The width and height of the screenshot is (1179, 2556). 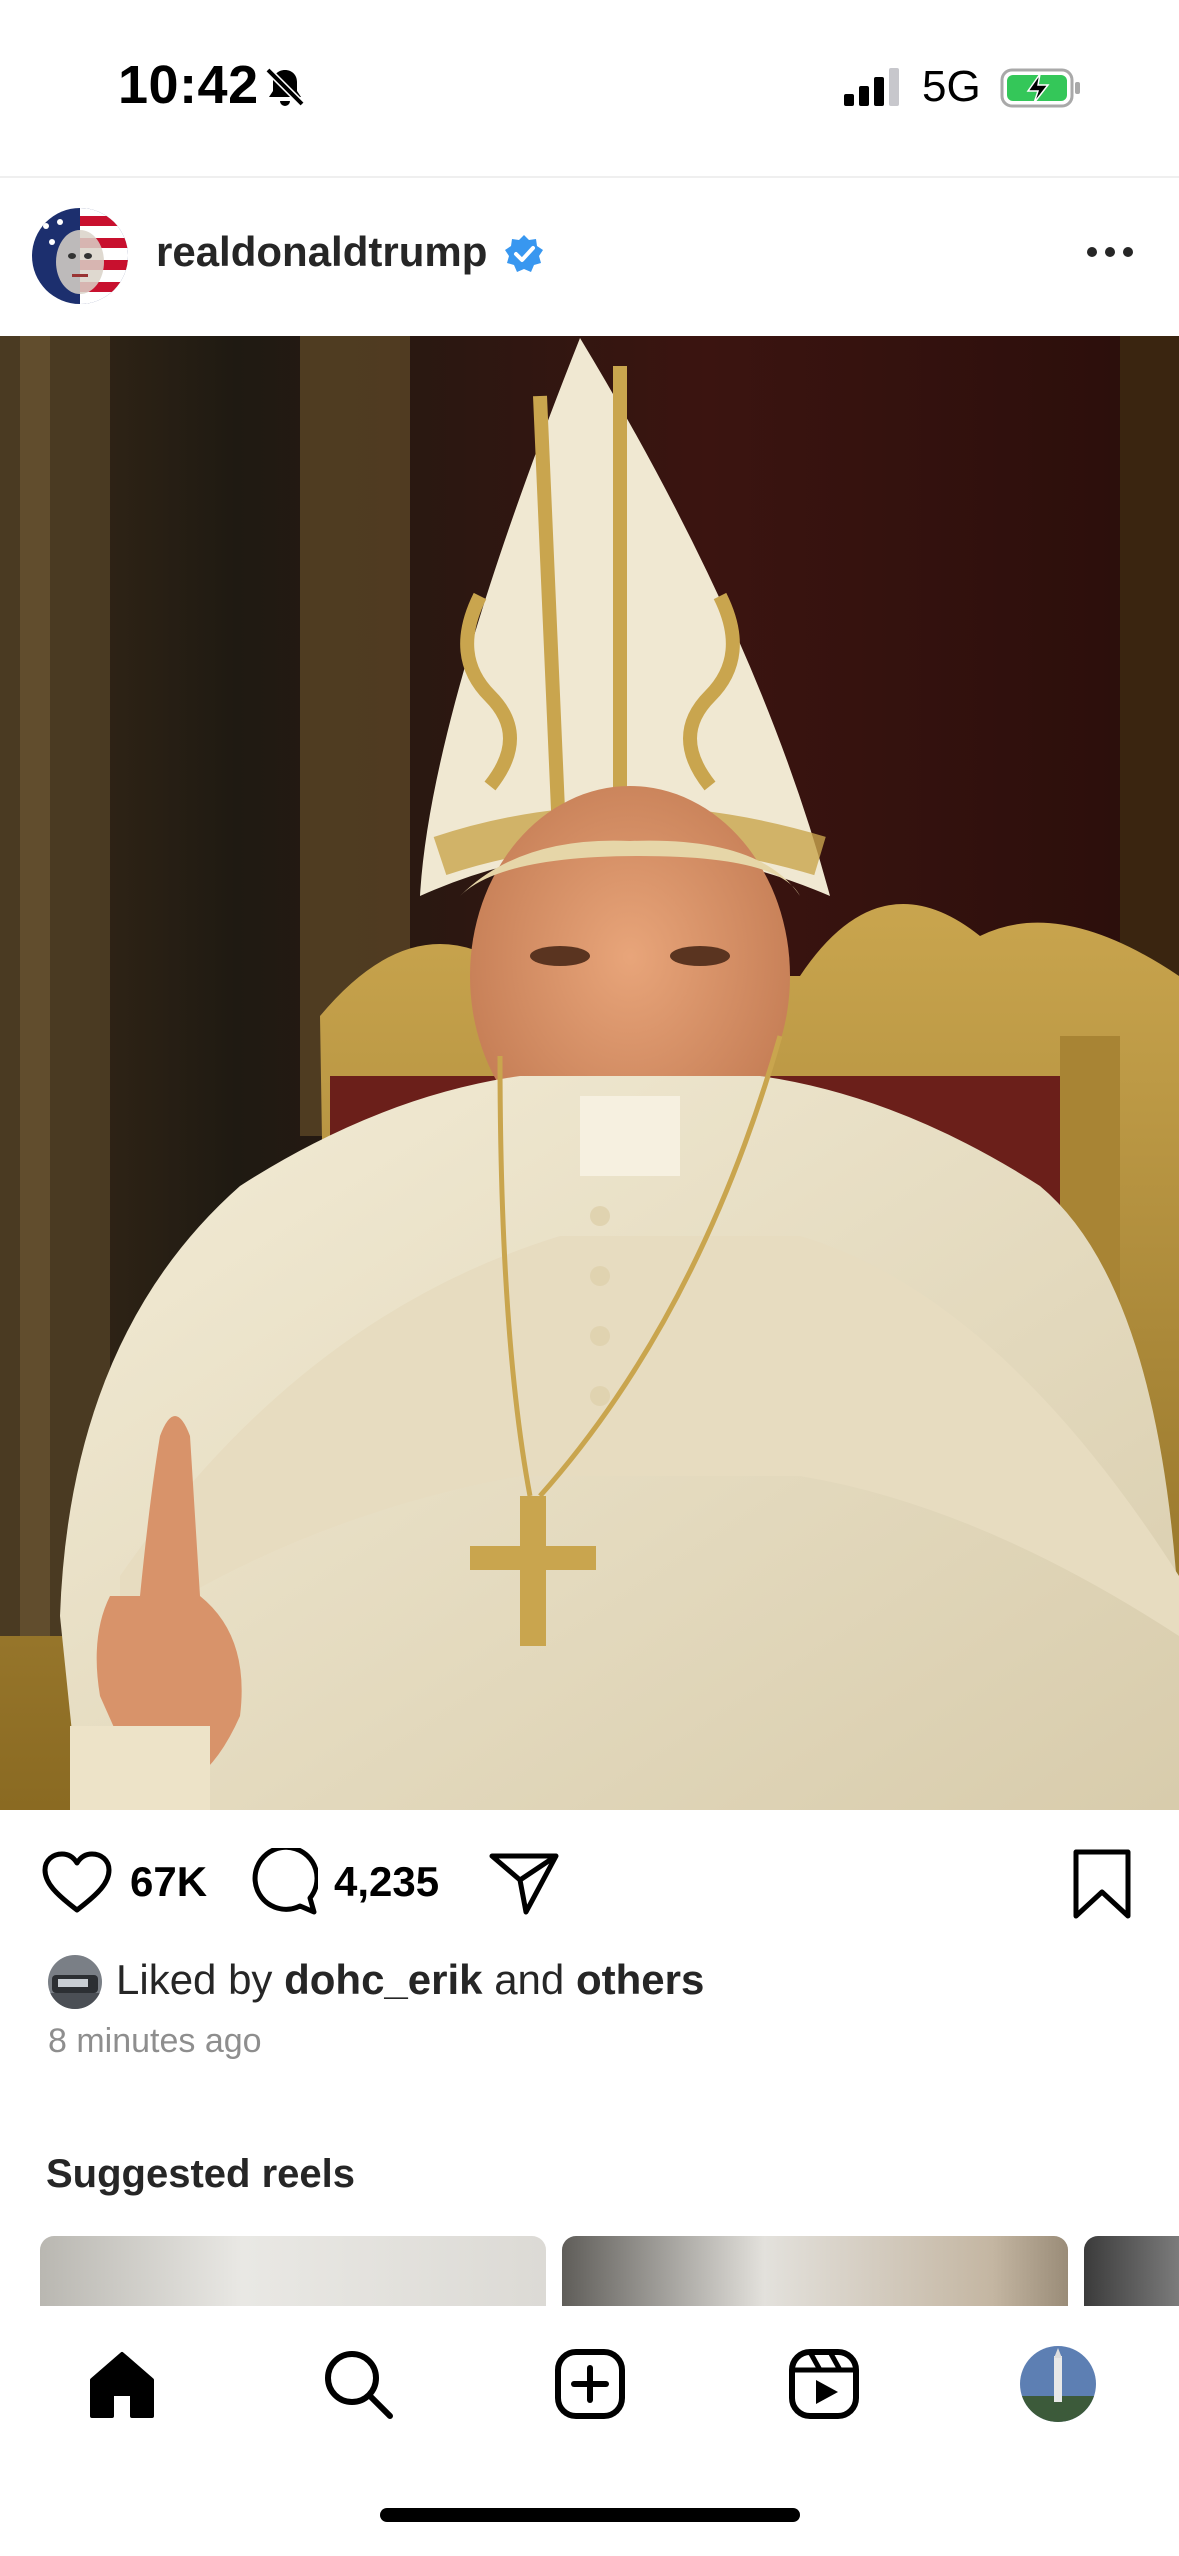 What do you see at coordinates (80, 256) in the screenshot?
I see `author-avatar` at bounding box center [80, 256].